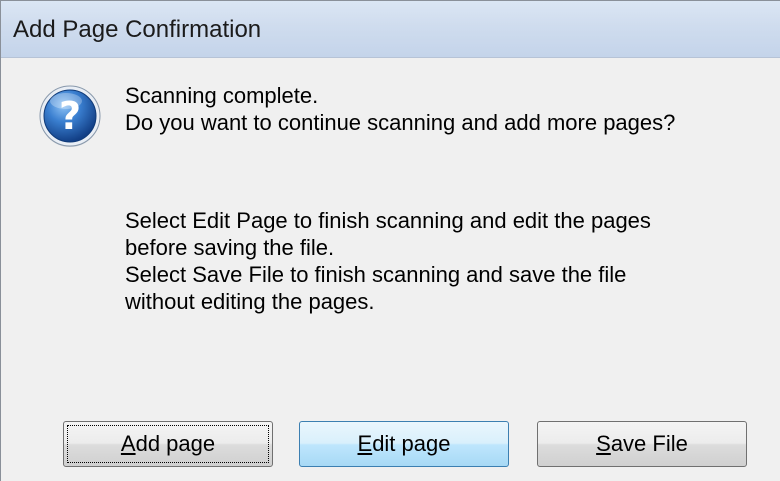  I want to click on edit-page-button-label: Edit page, so click(404, 444).